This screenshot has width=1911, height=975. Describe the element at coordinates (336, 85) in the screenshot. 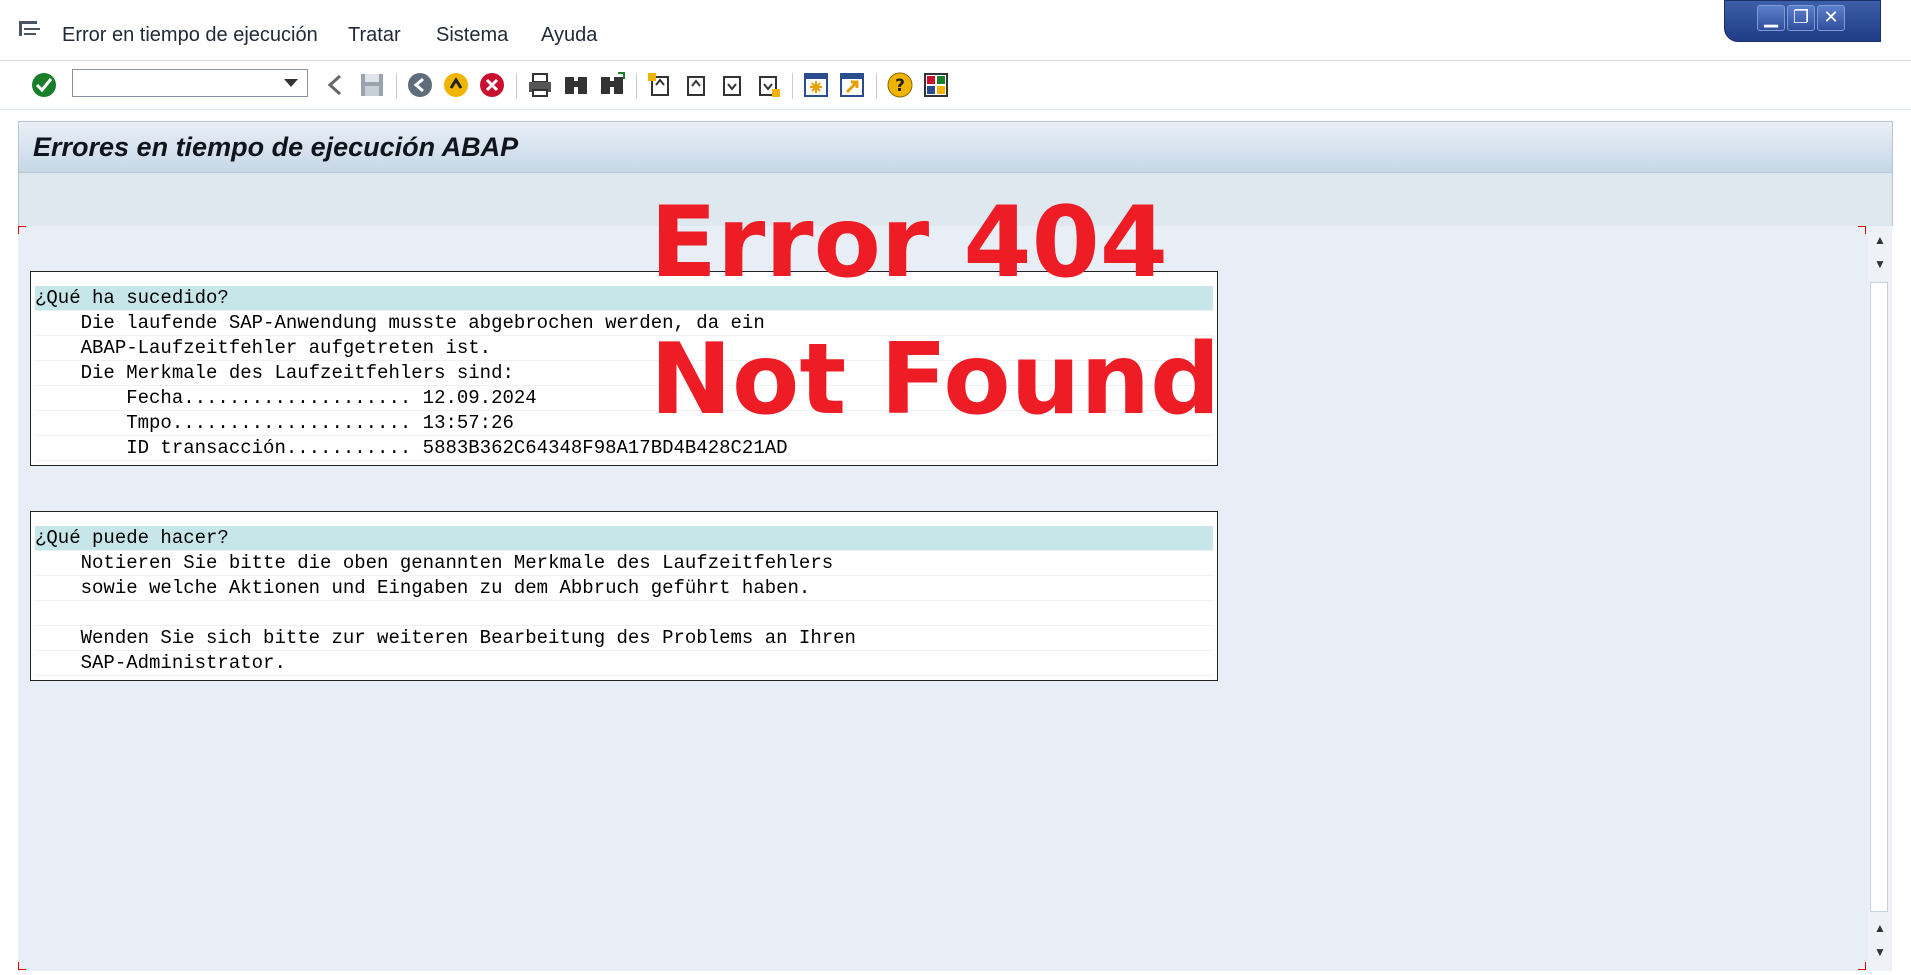

I see `back-icon` at that location.